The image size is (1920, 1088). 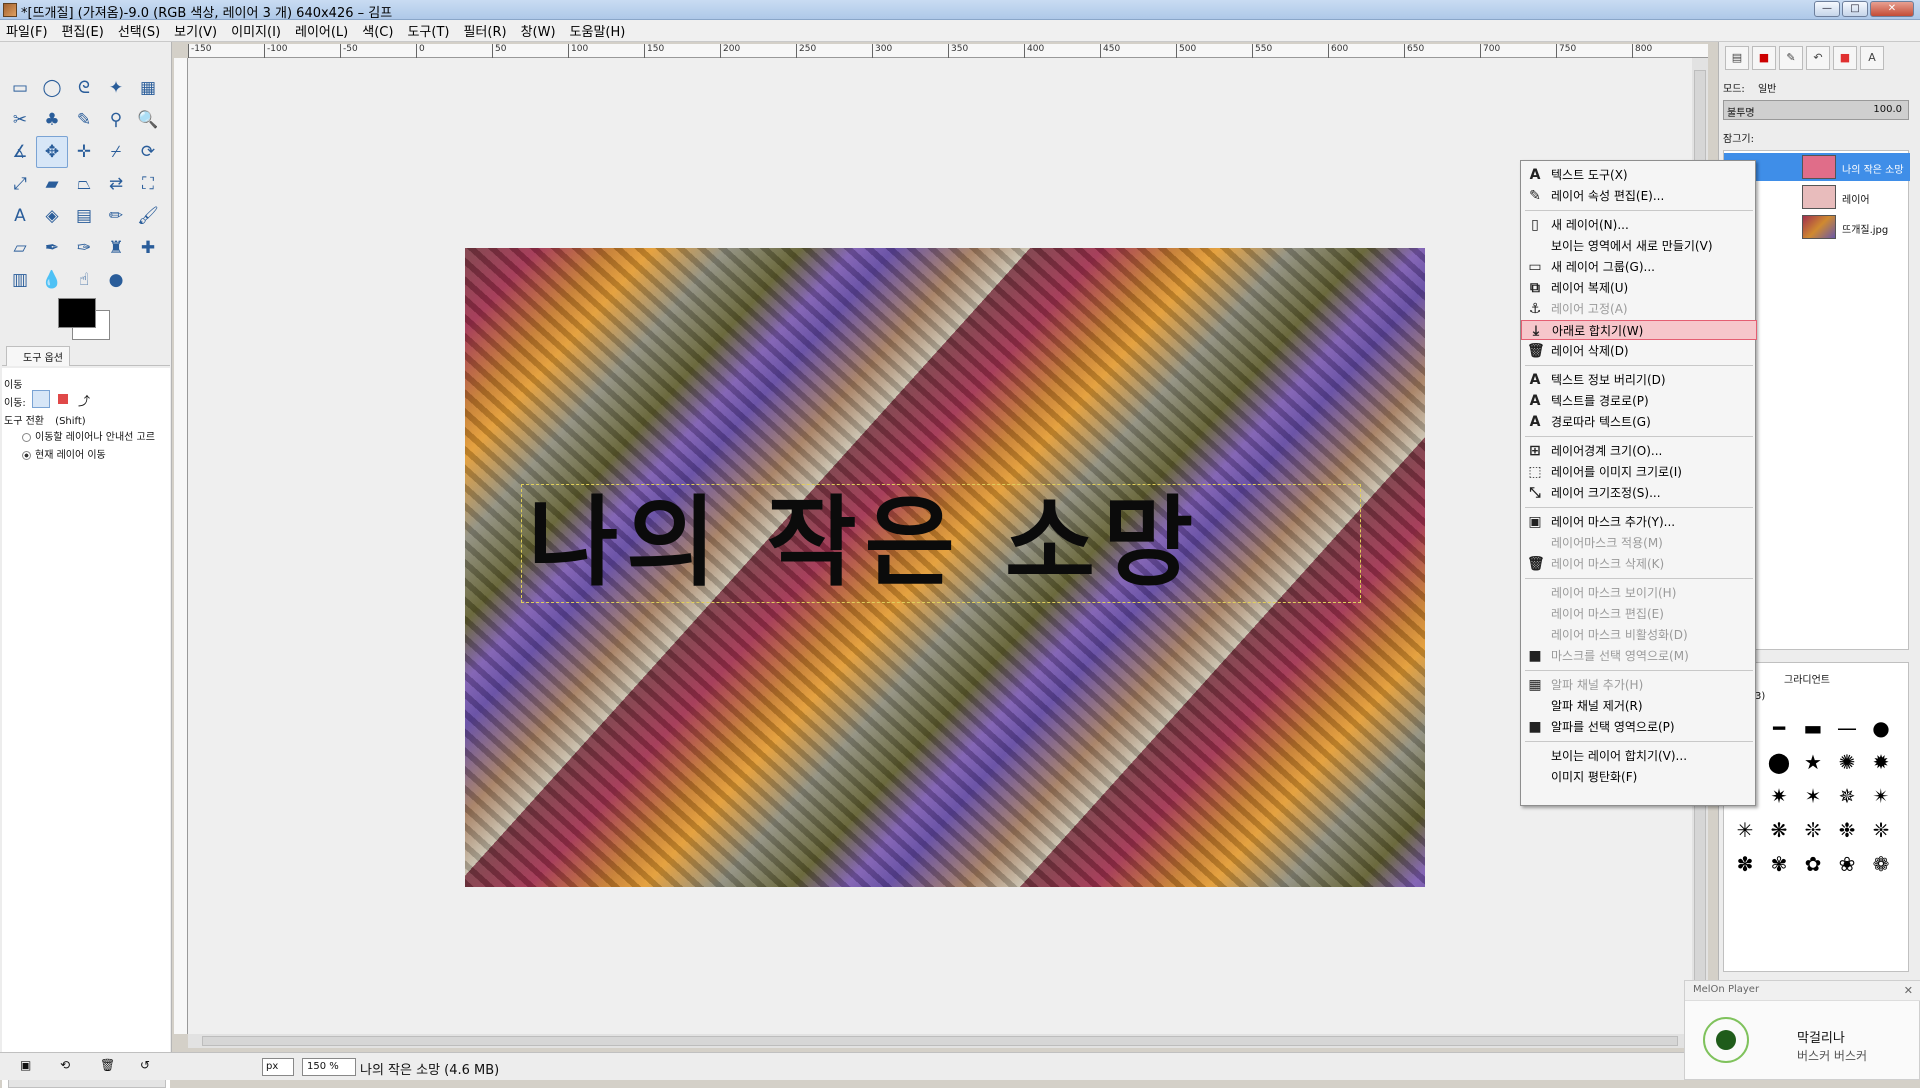 I want to click on menu-windows: 창(W), so click(x=538, y=30).